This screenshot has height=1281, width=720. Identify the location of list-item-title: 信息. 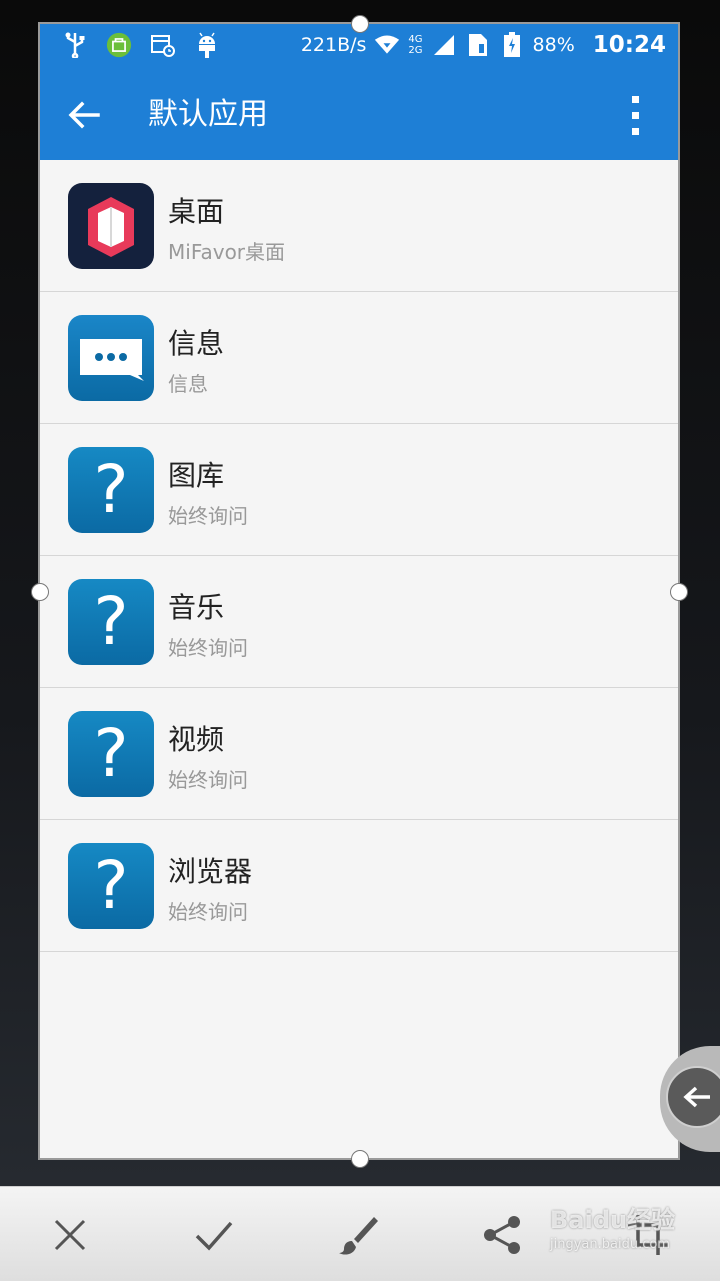
(196, 343).